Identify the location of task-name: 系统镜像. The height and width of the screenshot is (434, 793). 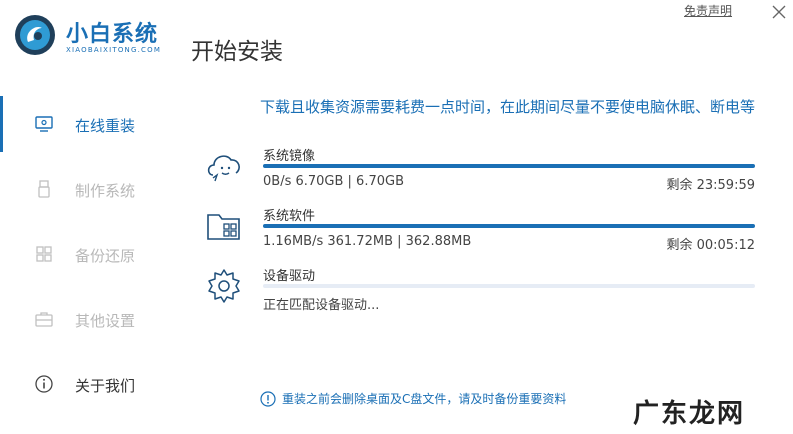
(289, 156).